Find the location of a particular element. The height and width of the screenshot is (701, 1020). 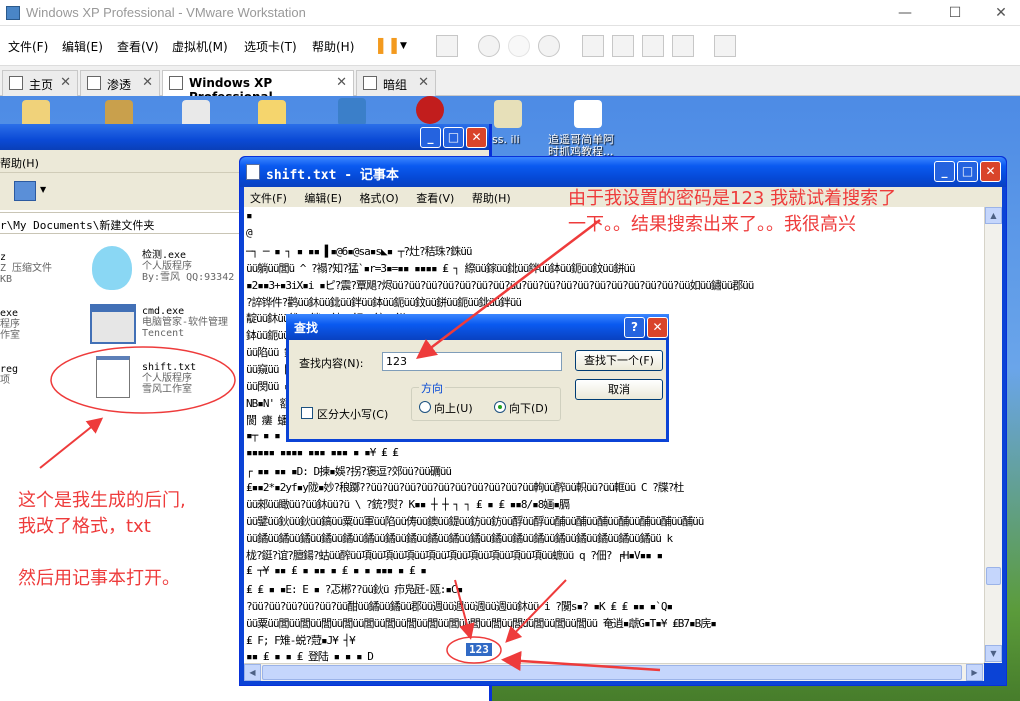

notepad-title: shift.txt - 记事本 is located at coordinates (332, 175).